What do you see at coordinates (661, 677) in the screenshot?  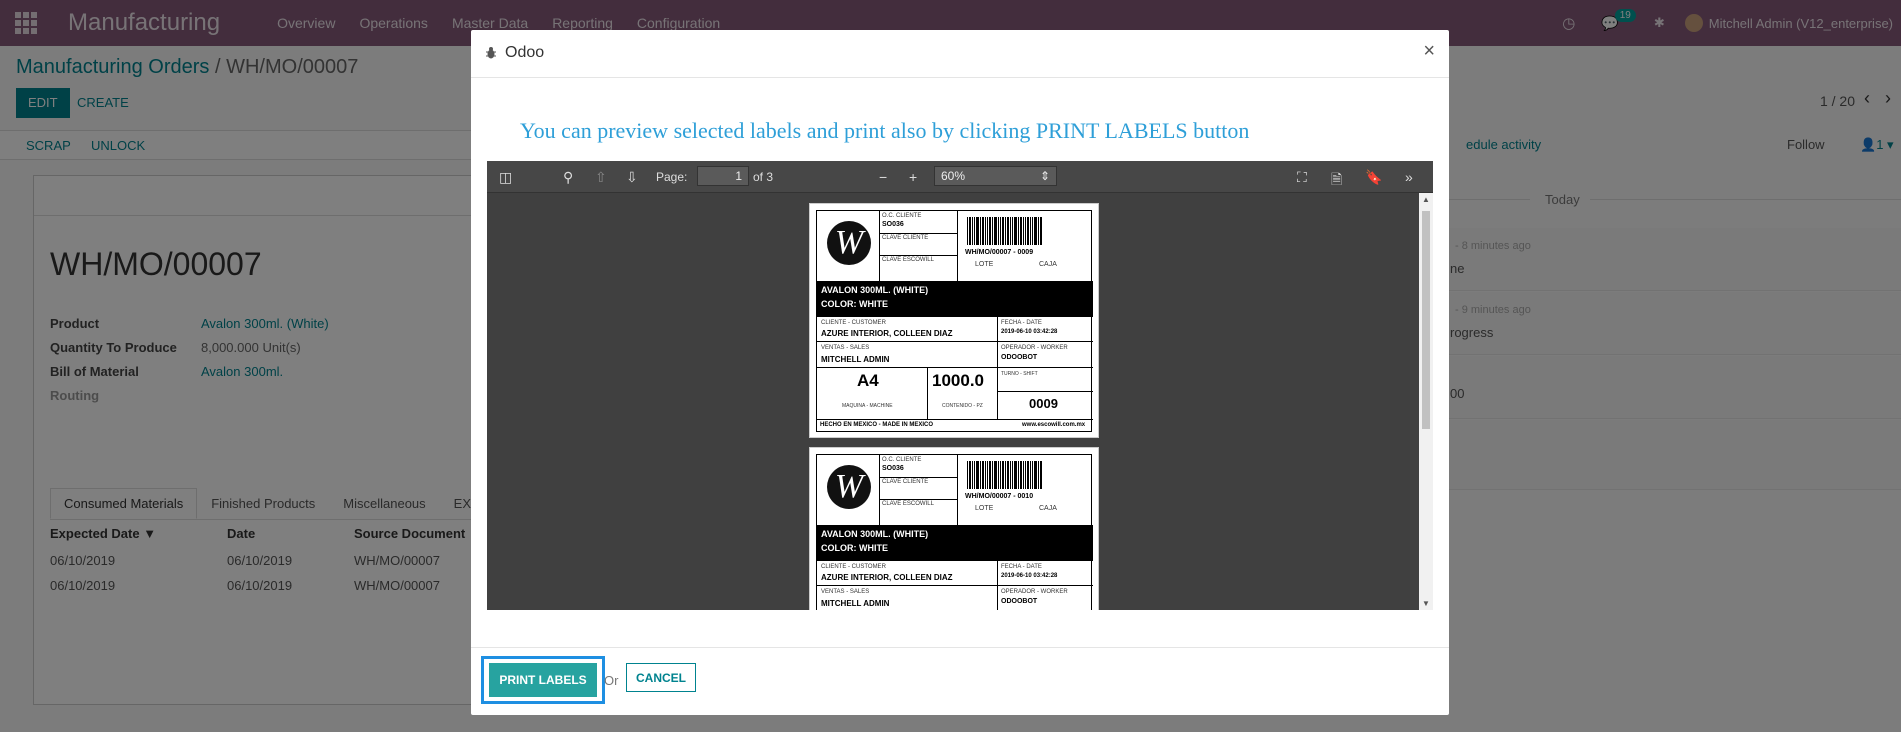 I see `cancel-button: CANCEL` at bounding box center [661, 677].